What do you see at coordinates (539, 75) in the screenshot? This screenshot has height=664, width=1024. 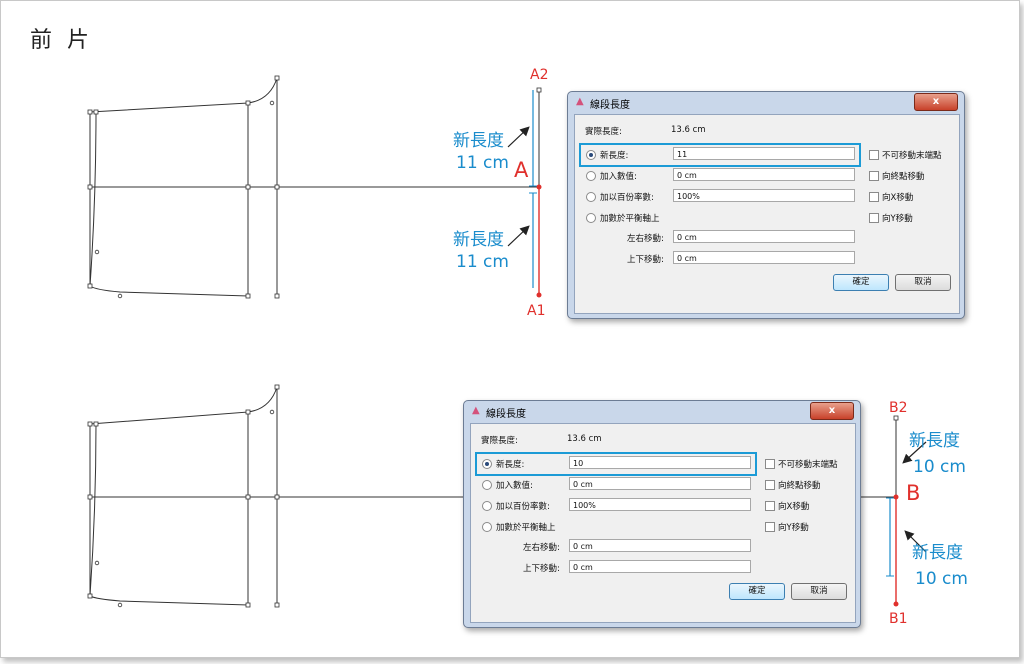 I see `point-a2-label: A2` at bounding box center [539, 75].